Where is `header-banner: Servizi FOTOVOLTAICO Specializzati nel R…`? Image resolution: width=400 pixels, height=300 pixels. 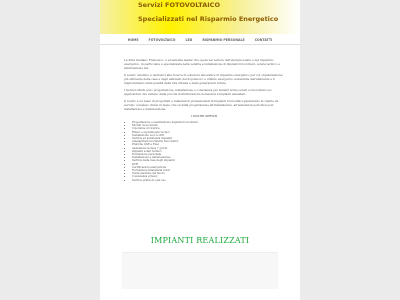
header-banner: Servizi FOTOVOLTAICO Specializzati nel R… is located at coordinates (200, 17).